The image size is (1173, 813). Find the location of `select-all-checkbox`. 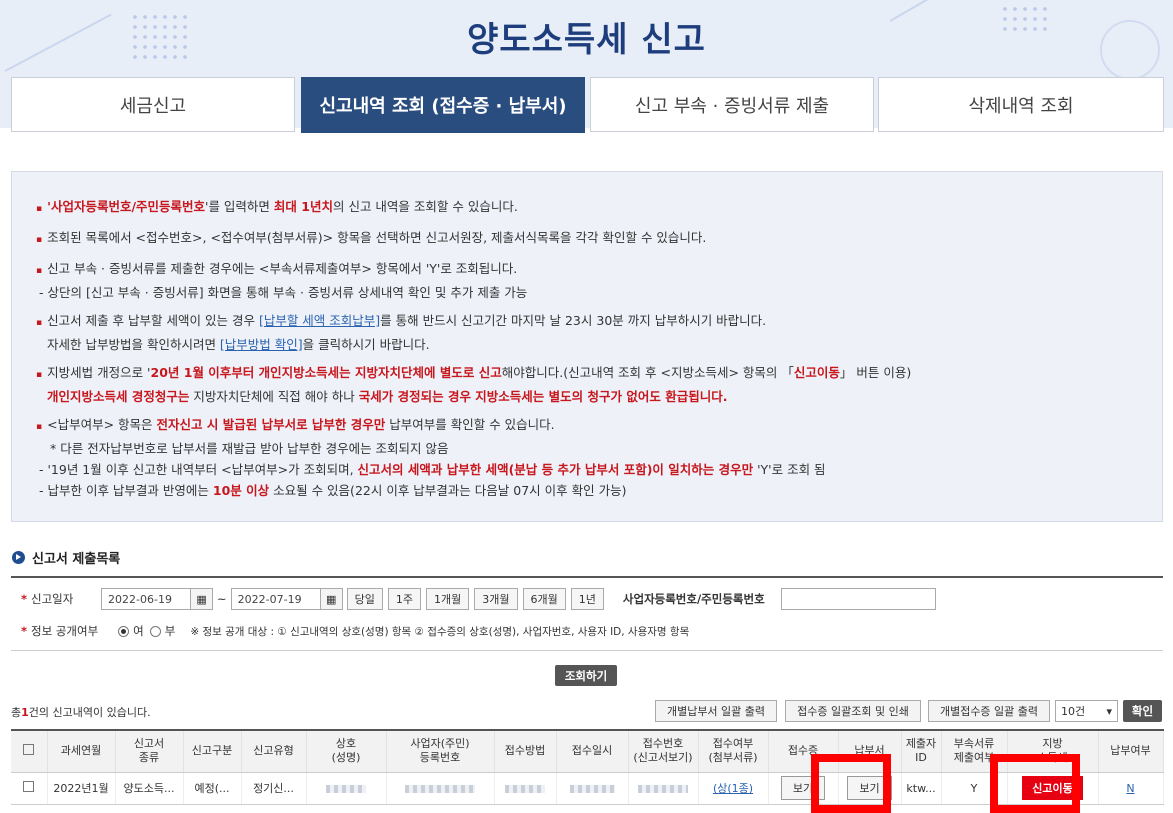

select-all-checkbox is located at coordinates (29, 749).